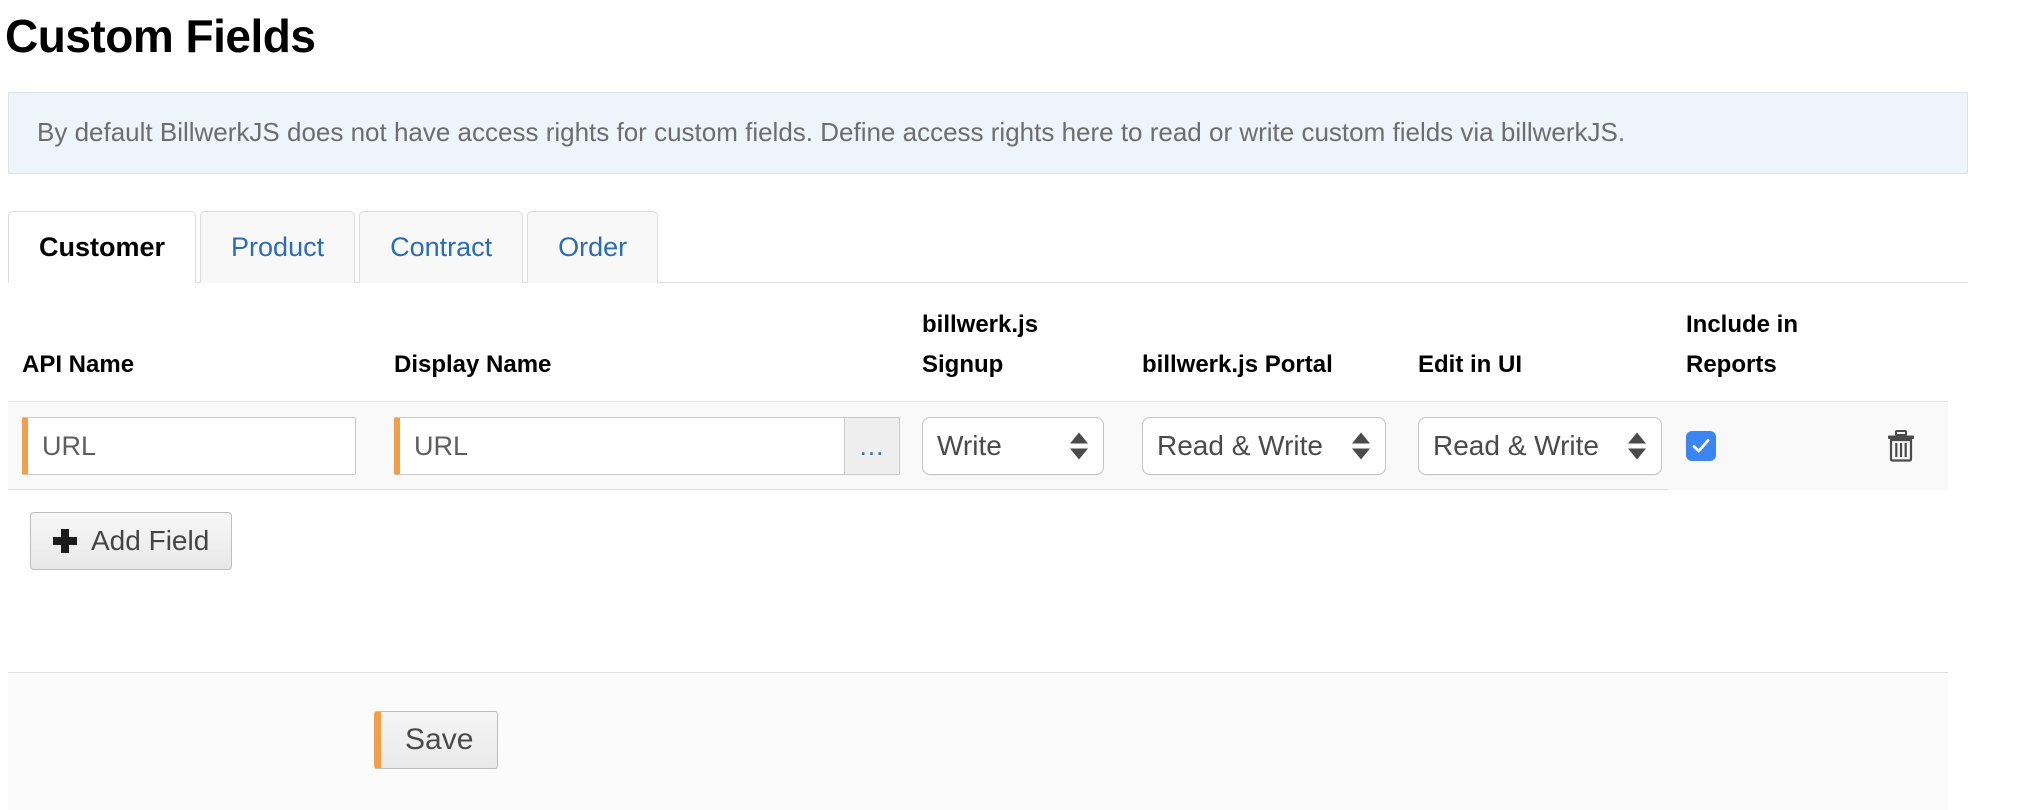 This screenshot has height=810, width=2028. Describe the element at coordinates (963, 364) in the screenshot. I see `column-header-billwerkjs-signup-line2: Signup` at that location.